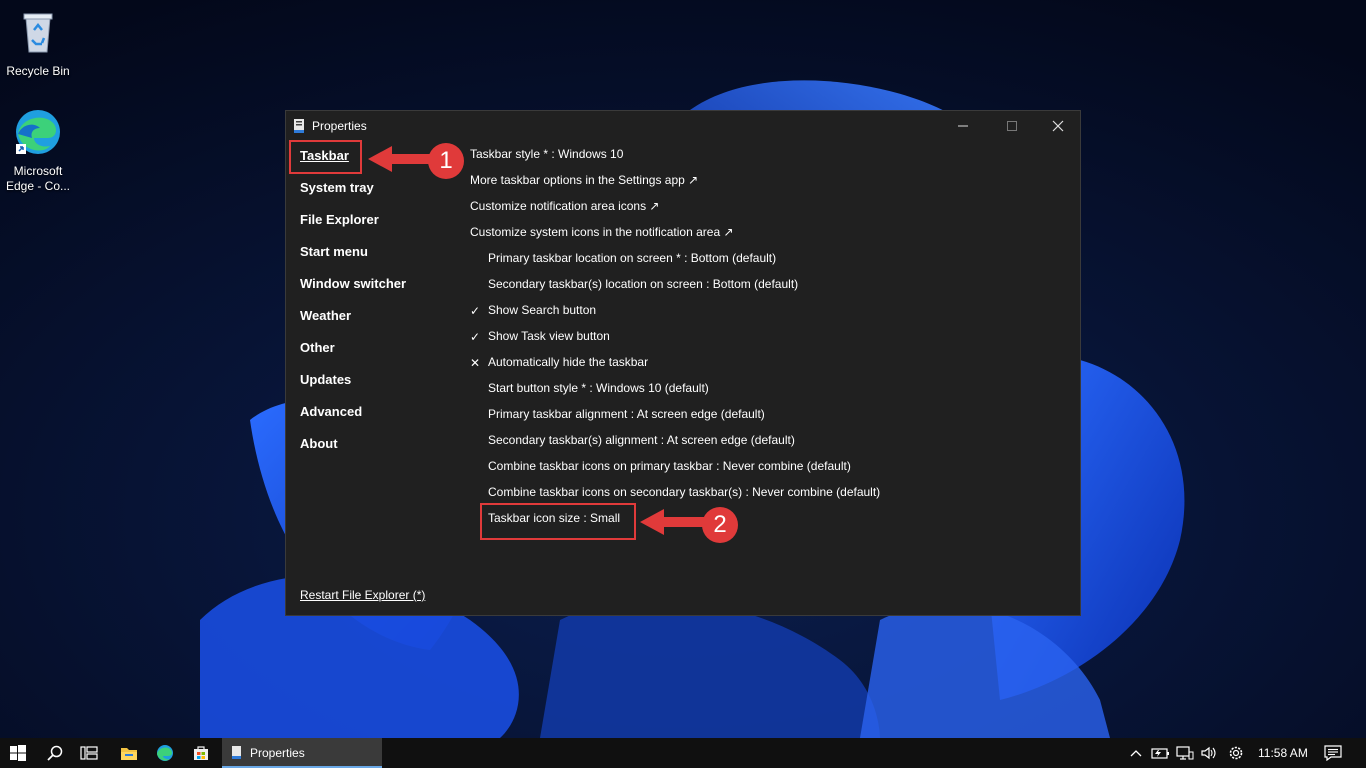 The image size is (1366, 768). I want to click on start-icon, so click(18, 753).